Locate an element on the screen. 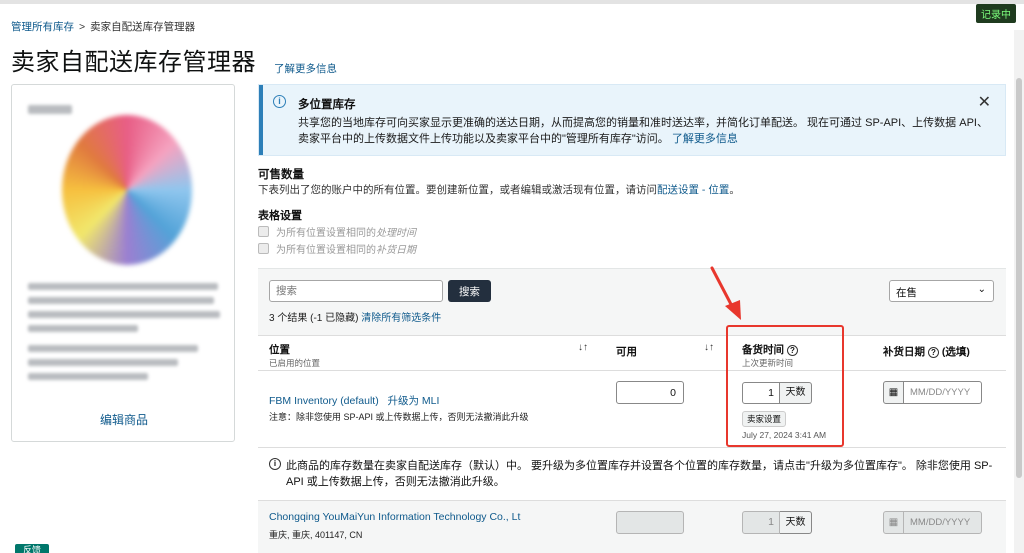 The image size is (1024, 553). annotation-arrow-icon is located at coordinates (725, 293).